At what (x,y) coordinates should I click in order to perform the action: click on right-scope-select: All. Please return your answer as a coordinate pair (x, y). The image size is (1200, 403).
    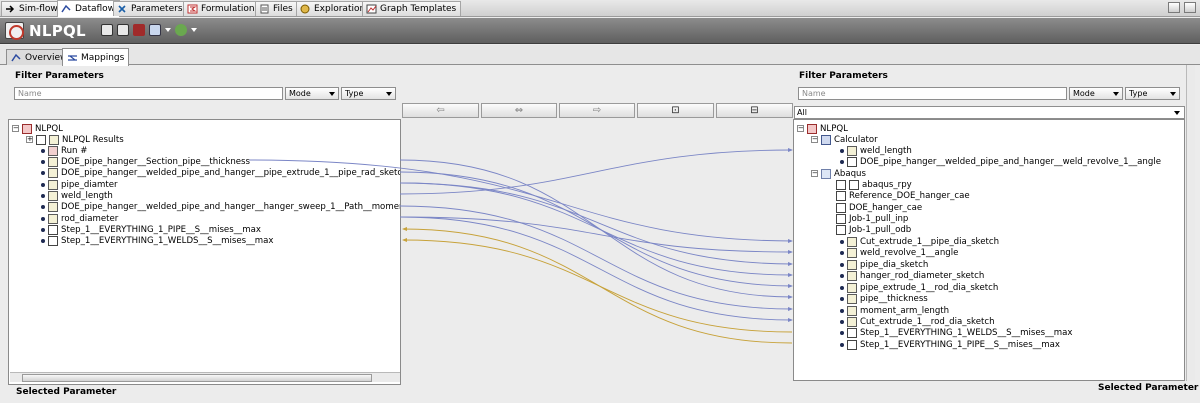
    Looking at the image, I should click on (989, 112).